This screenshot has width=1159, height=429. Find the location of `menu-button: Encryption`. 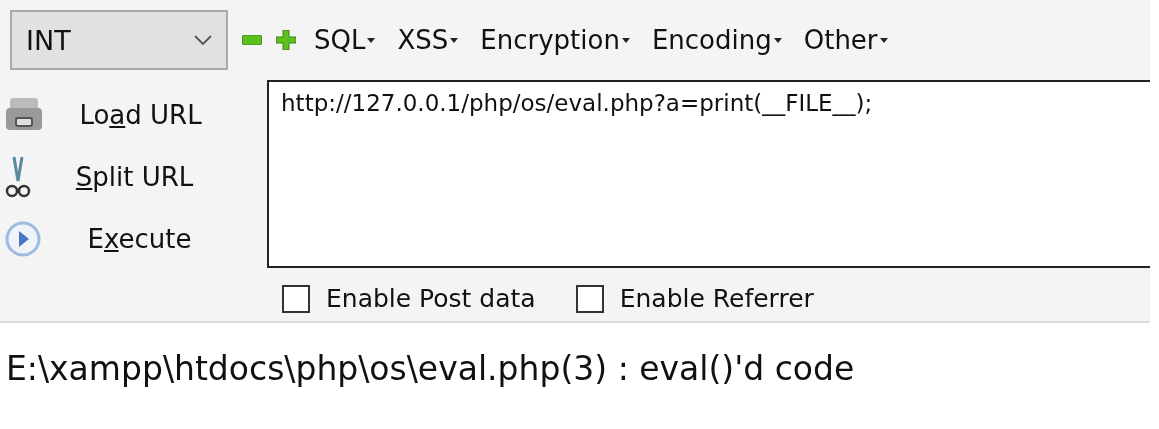

menu-button: Encryption is located at coordinates (555, 40).